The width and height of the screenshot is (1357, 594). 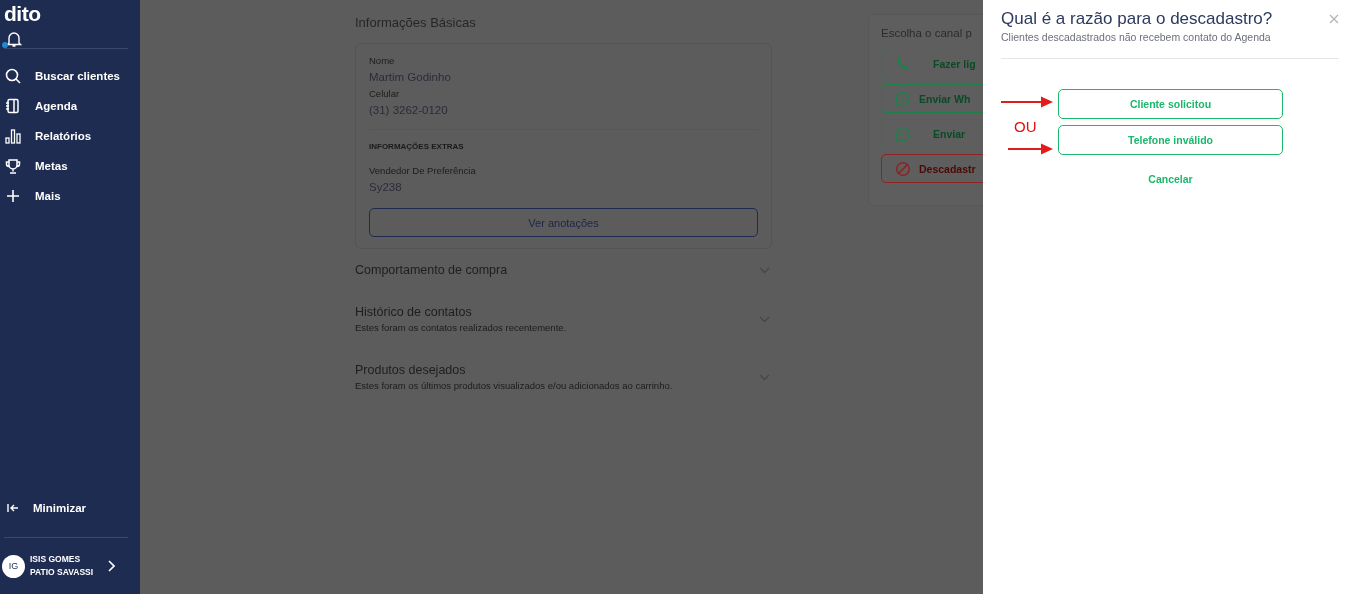 What do you see at coordinates (70, 166) in the screenshot?
I see `nav-item: Metas` at bounding box center [70, 166].